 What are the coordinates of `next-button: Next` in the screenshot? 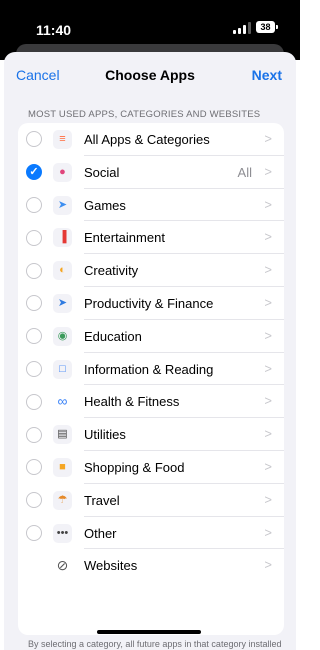 It's located at (267, 75).